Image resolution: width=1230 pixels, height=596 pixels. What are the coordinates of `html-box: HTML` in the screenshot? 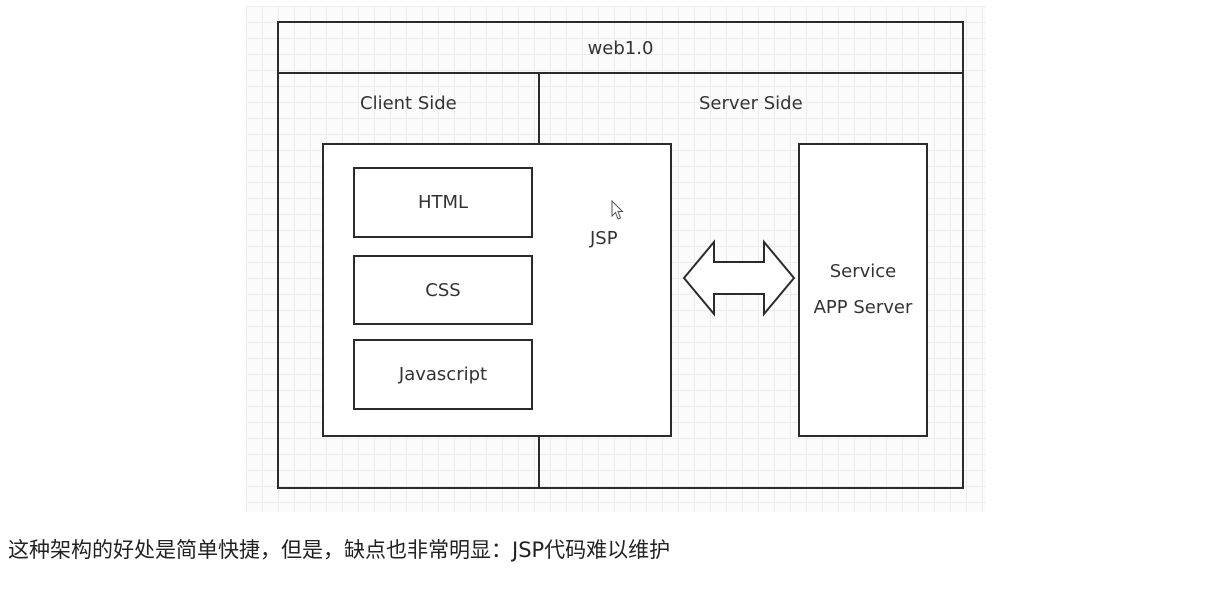 It's located at (443, 202).